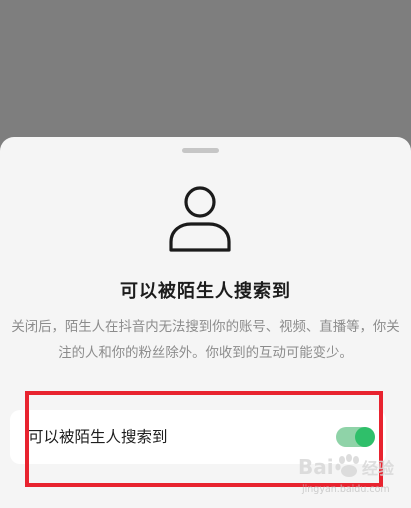  What do you see at coordinates (200, 150) in the screenshot?
I see `drag-handle` at bounding box center [200, 150].